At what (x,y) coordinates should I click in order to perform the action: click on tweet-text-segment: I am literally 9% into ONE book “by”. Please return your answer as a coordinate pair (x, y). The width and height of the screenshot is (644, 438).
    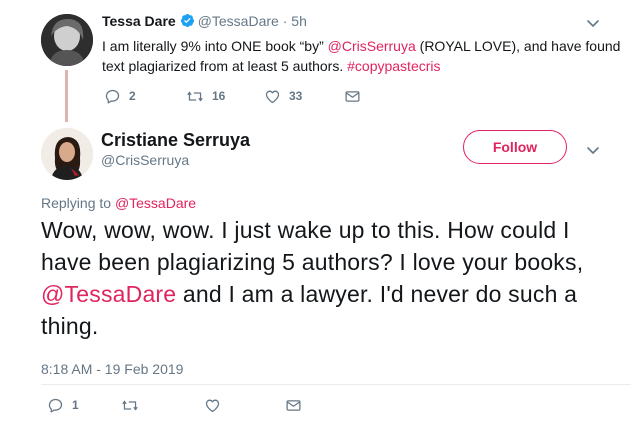
    Looking at the image, I should click on (215, 46).